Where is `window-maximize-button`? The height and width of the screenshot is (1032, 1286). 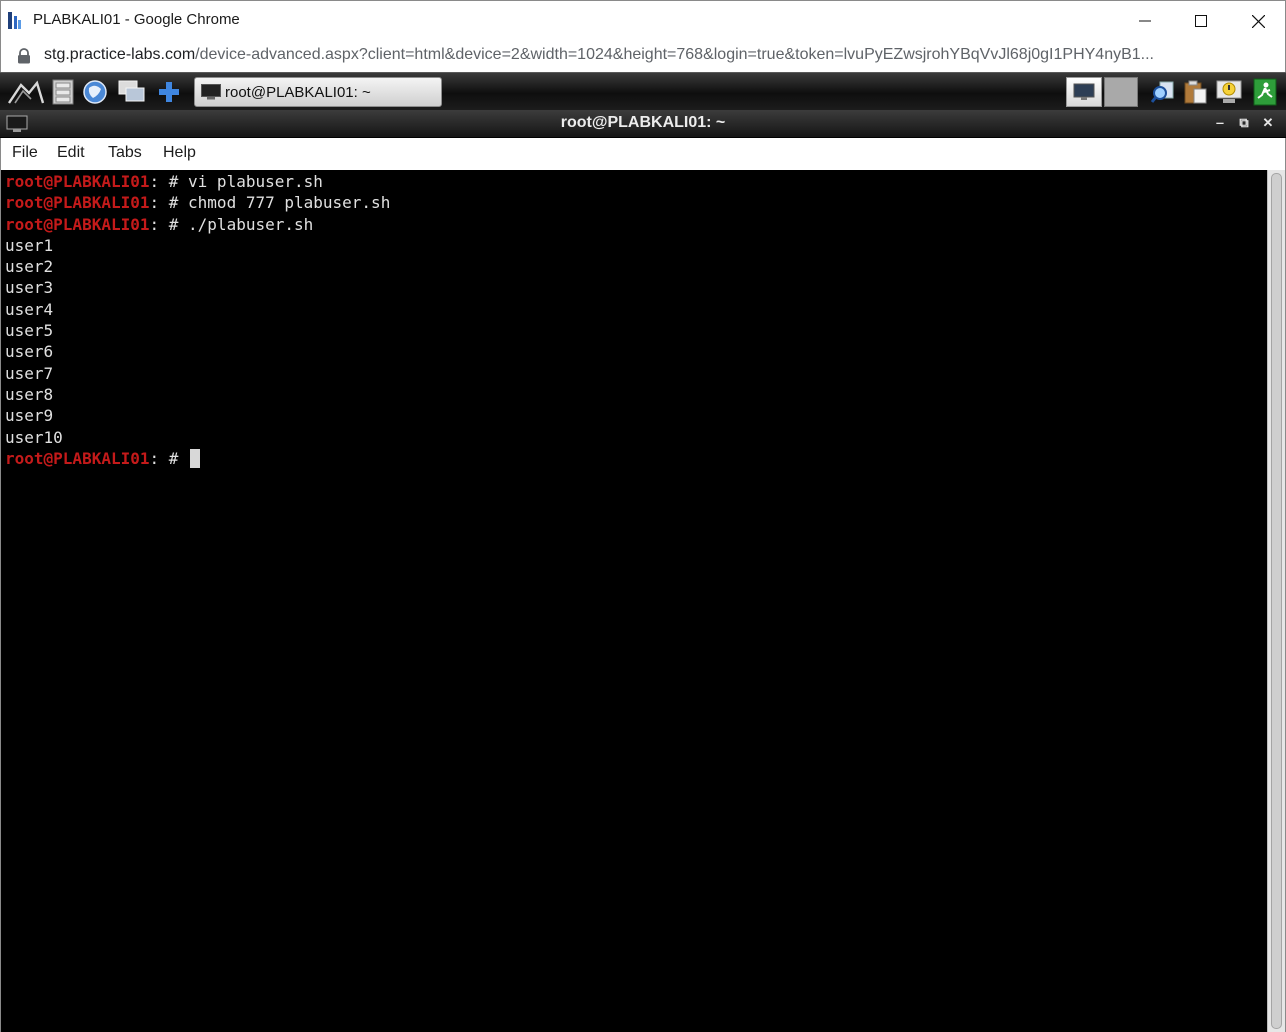 window-maximize-button is located at coordinates (1201, 21).